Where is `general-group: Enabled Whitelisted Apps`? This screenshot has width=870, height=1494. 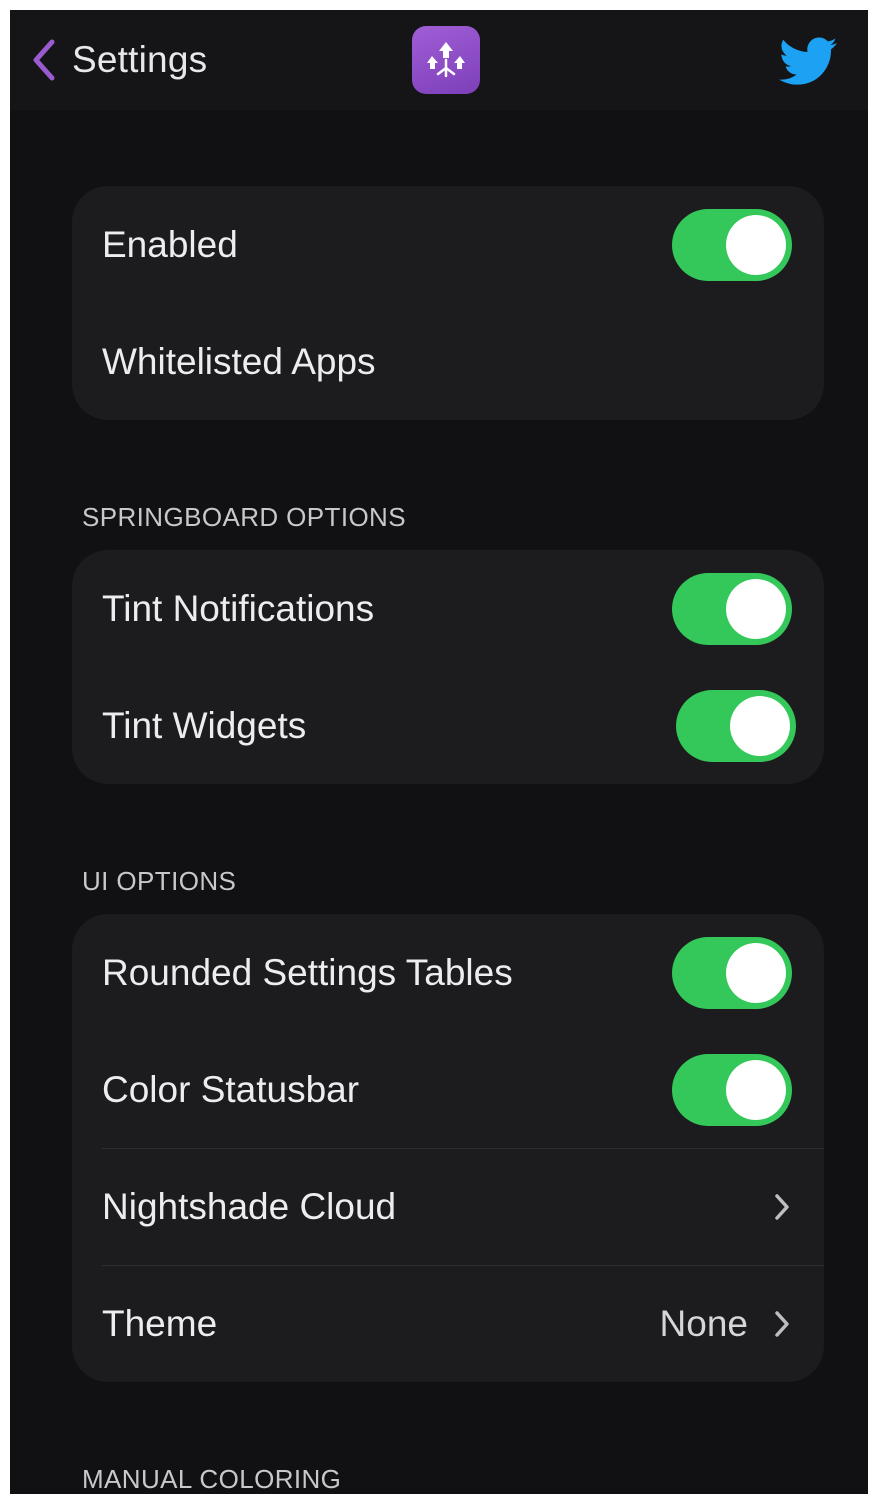 general-group: Enabled Whitelisted Apps is located at coordinates (448, 303).